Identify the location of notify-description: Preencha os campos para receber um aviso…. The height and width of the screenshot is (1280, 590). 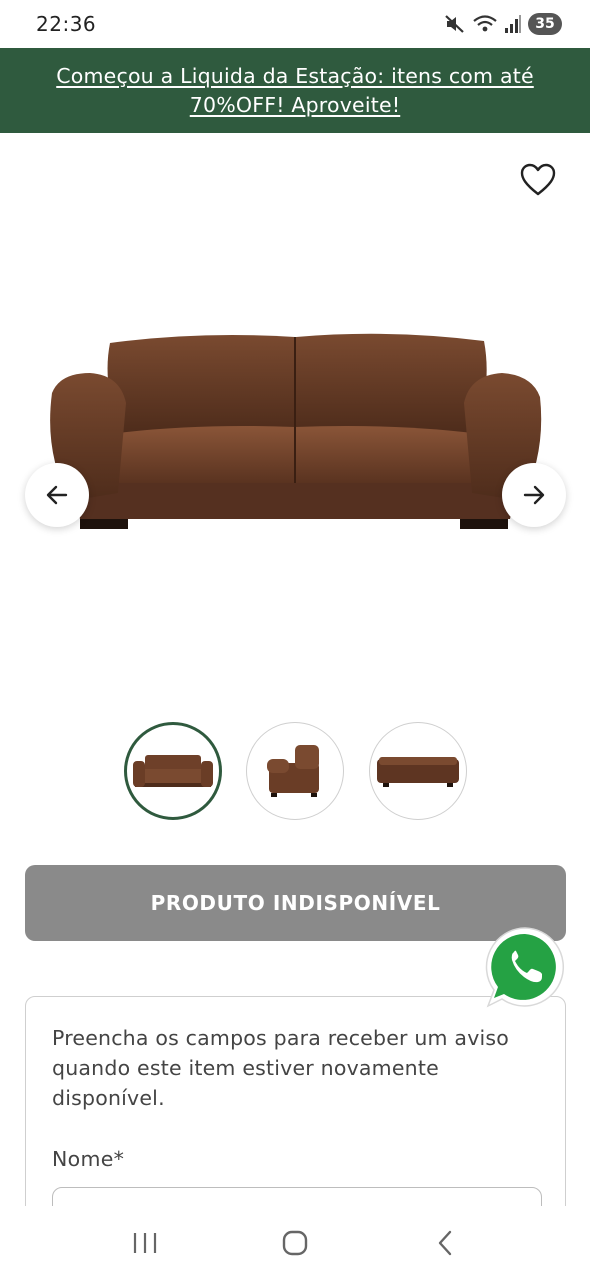
(281, 1068).